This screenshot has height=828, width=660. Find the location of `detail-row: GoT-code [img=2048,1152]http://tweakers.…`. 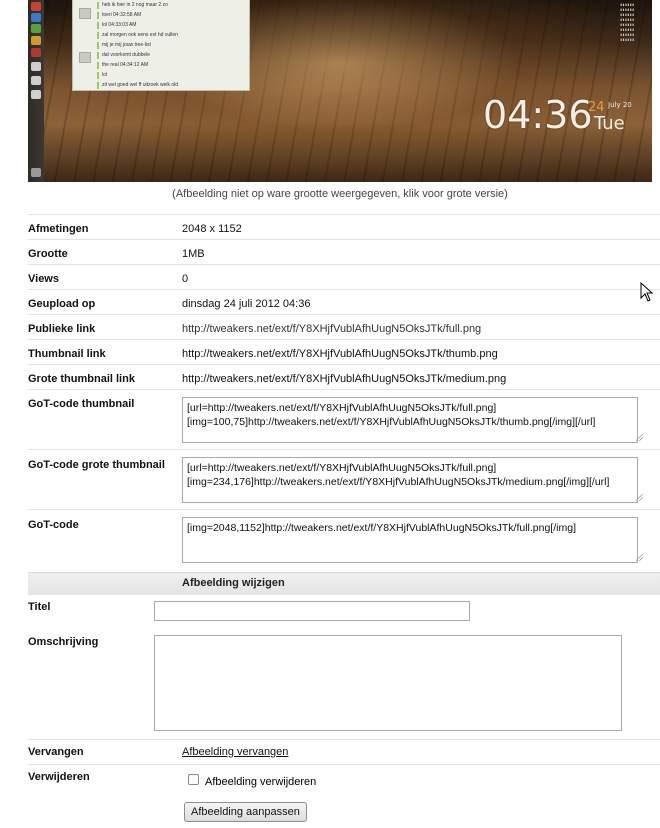

detail-row: GoT-code [img=2048,1152]http://tweakers.… is located at coordinates (344, 541).